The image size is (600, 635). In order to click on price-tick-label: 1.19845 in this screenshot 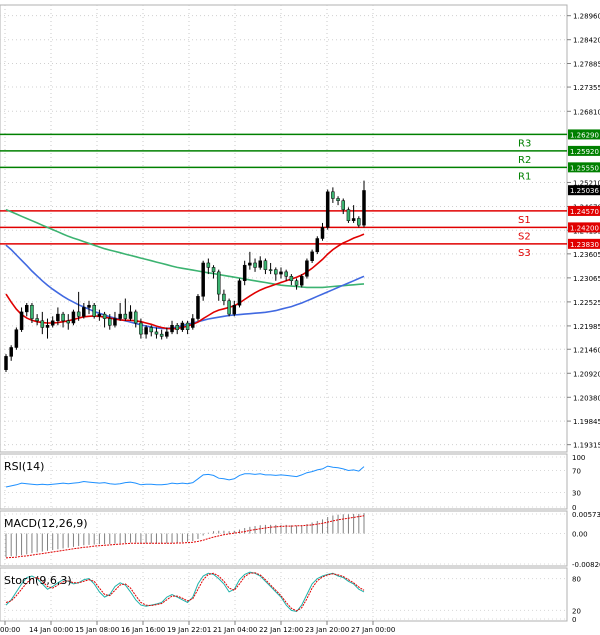, I will do `click(586, 422)`.